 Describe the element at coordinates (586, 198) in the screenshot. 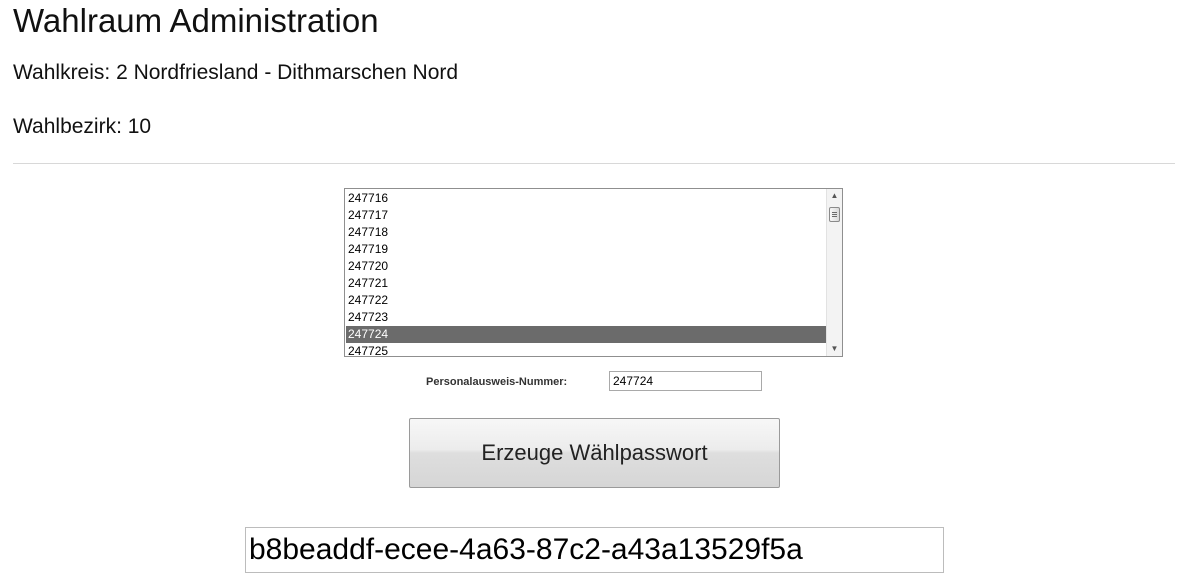

I see `list-item: 247716` at that location.